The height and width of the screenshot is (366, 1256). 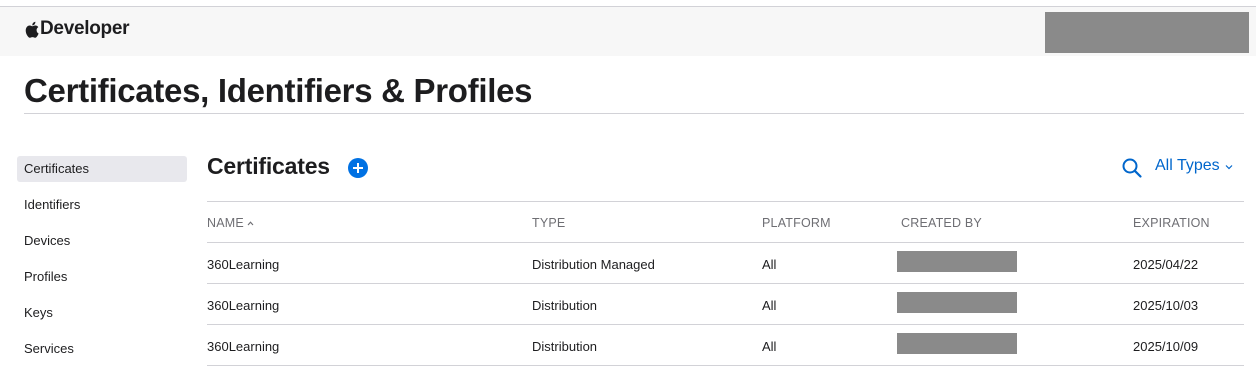 I want to click on type-filter-label: All Types, so click(x=1187, y=165).